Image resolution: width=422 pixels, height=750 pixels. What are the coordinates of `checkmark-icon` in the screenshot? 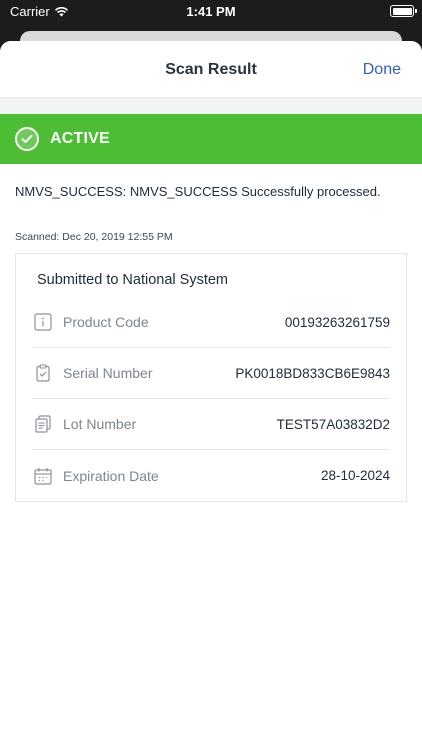 It's located at (27, 139).